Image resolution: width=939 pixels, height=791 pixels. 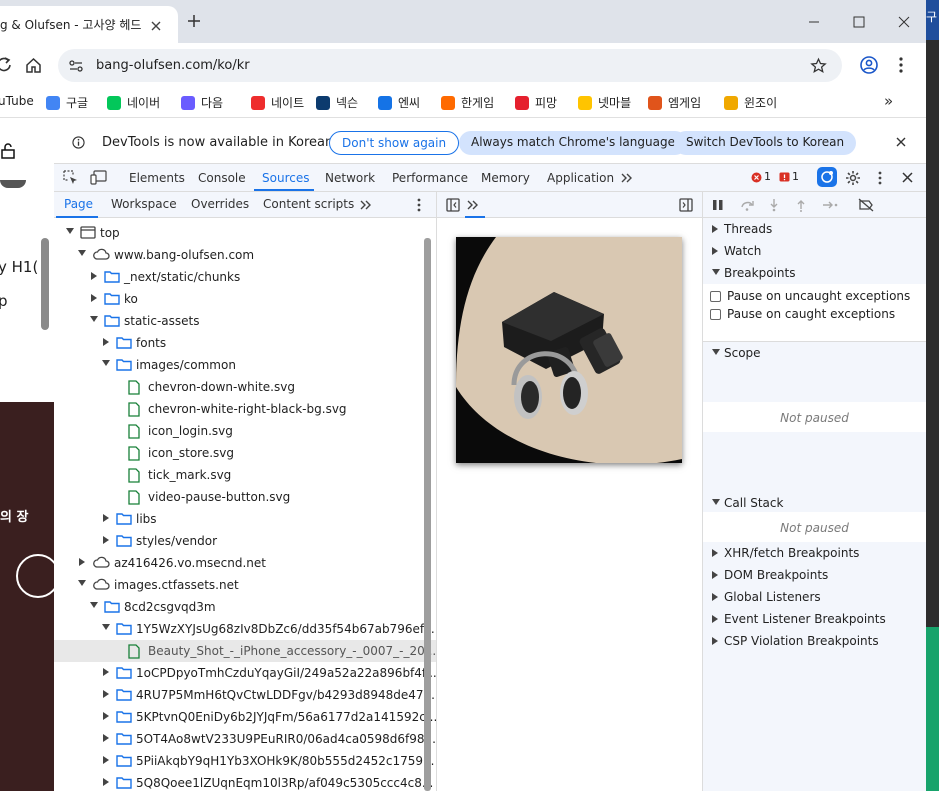 I want to click on site-info-icon, so click(x=76, y=66).